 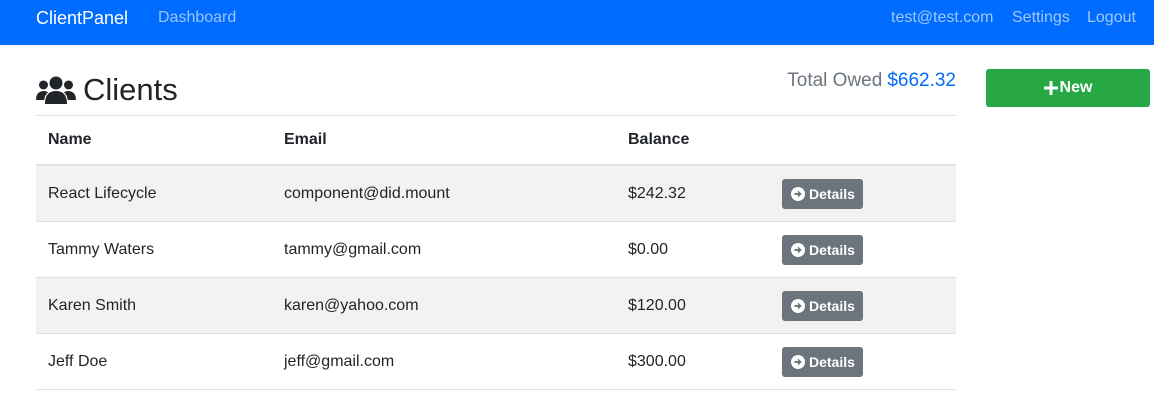 I want to click on client-email: jeff@gmail.com, so click(x=339, y=361).